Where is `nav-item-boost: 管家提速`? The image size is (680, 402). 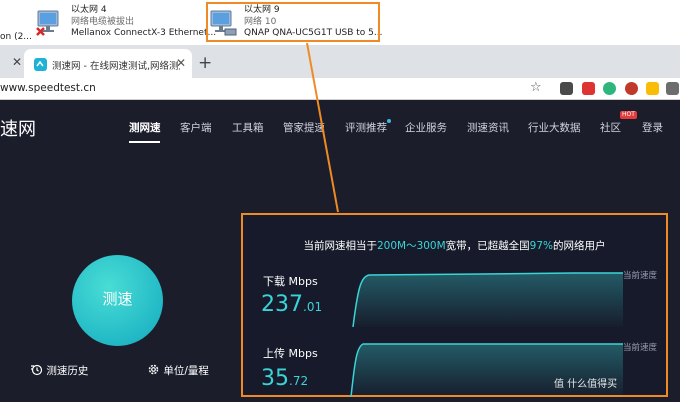 nav-item-boost: 管家提速 is located at coordinates (304, 127).